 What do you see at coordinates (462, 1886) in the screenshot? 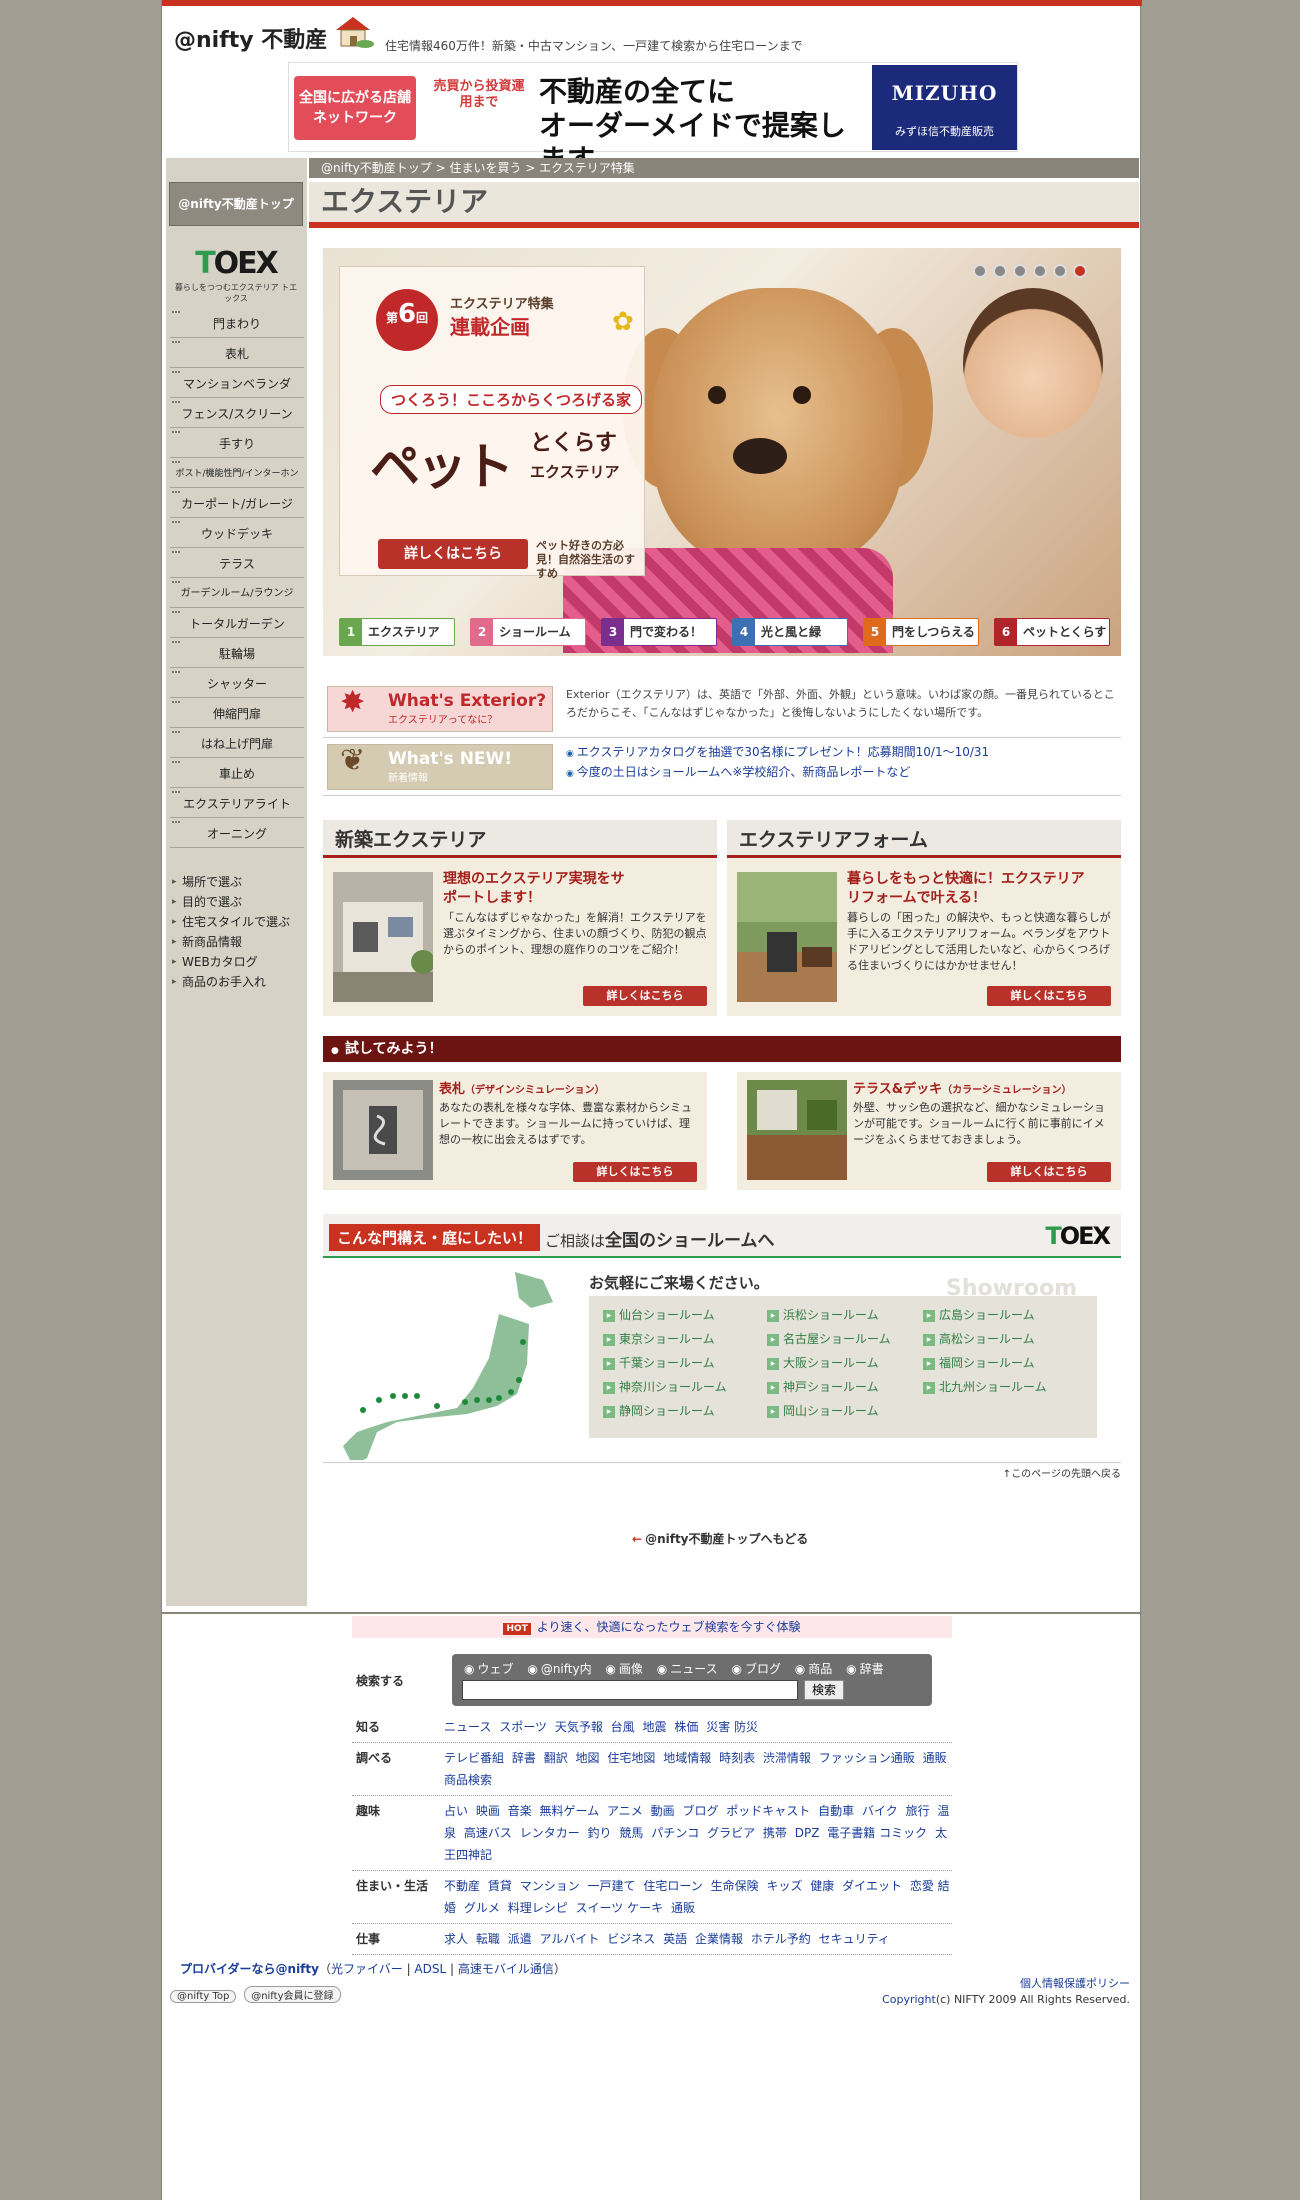
I see `directory-link: 不動産` at bounding box center [462, 1886].